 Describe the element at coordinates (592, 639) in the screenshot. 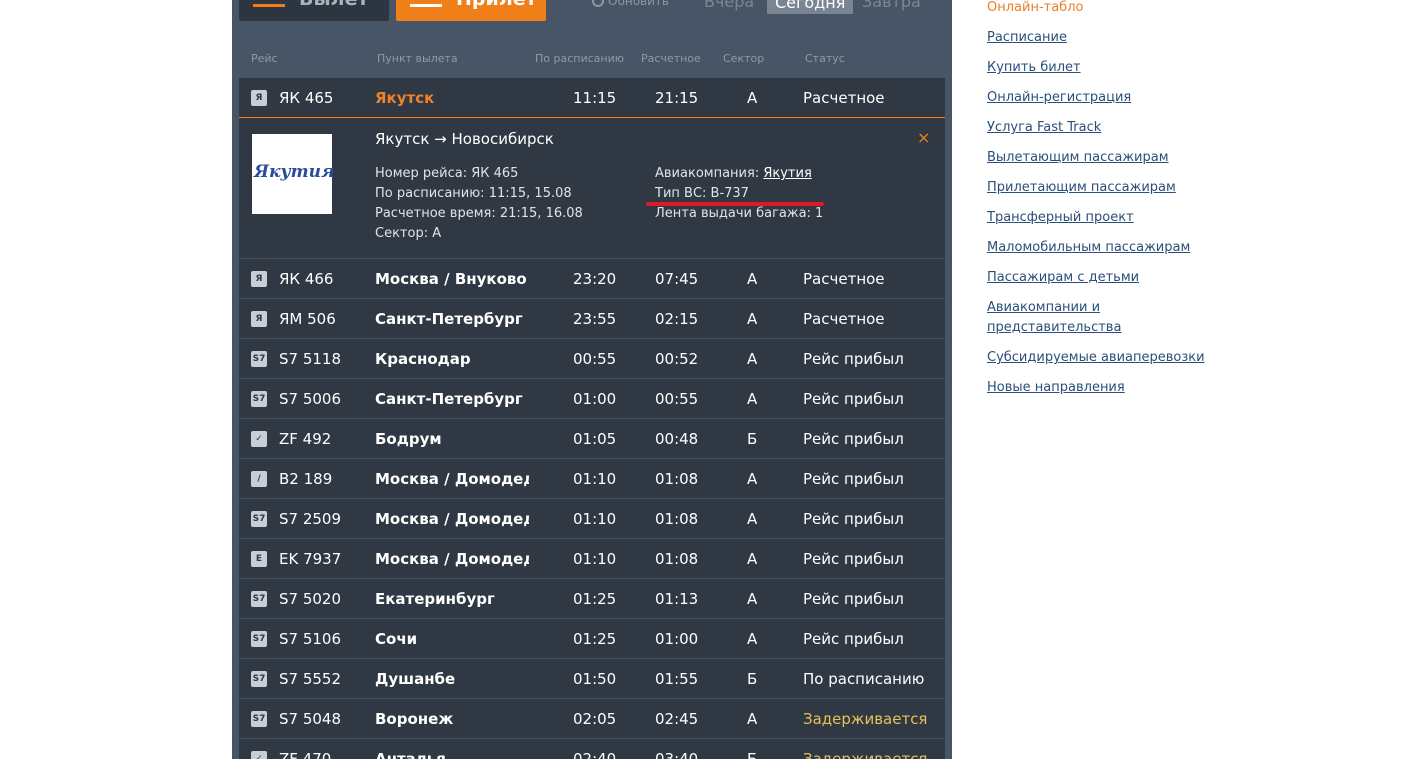

I see `table-row: S7 S7 5106 Сочи 01:25 01:00 А Рейс прибыл` at that location.